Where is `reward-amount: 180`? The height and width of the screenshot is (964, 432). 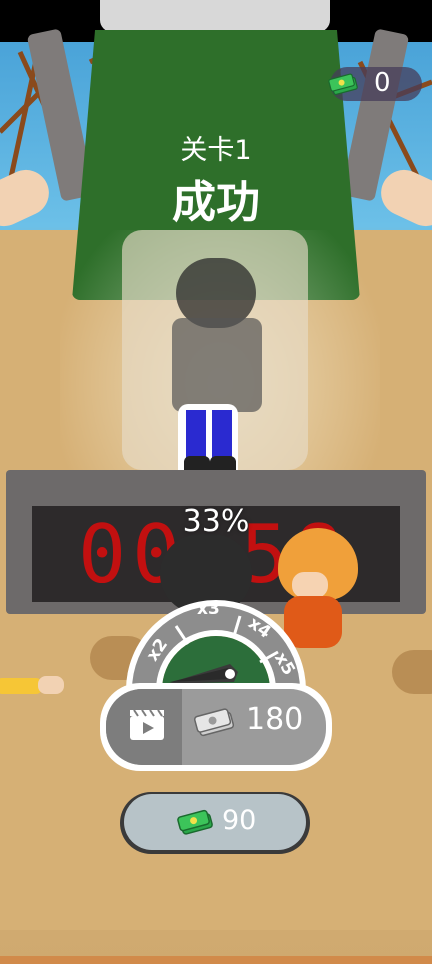
reward-amount: 180 is located at coordinates (275, 719).